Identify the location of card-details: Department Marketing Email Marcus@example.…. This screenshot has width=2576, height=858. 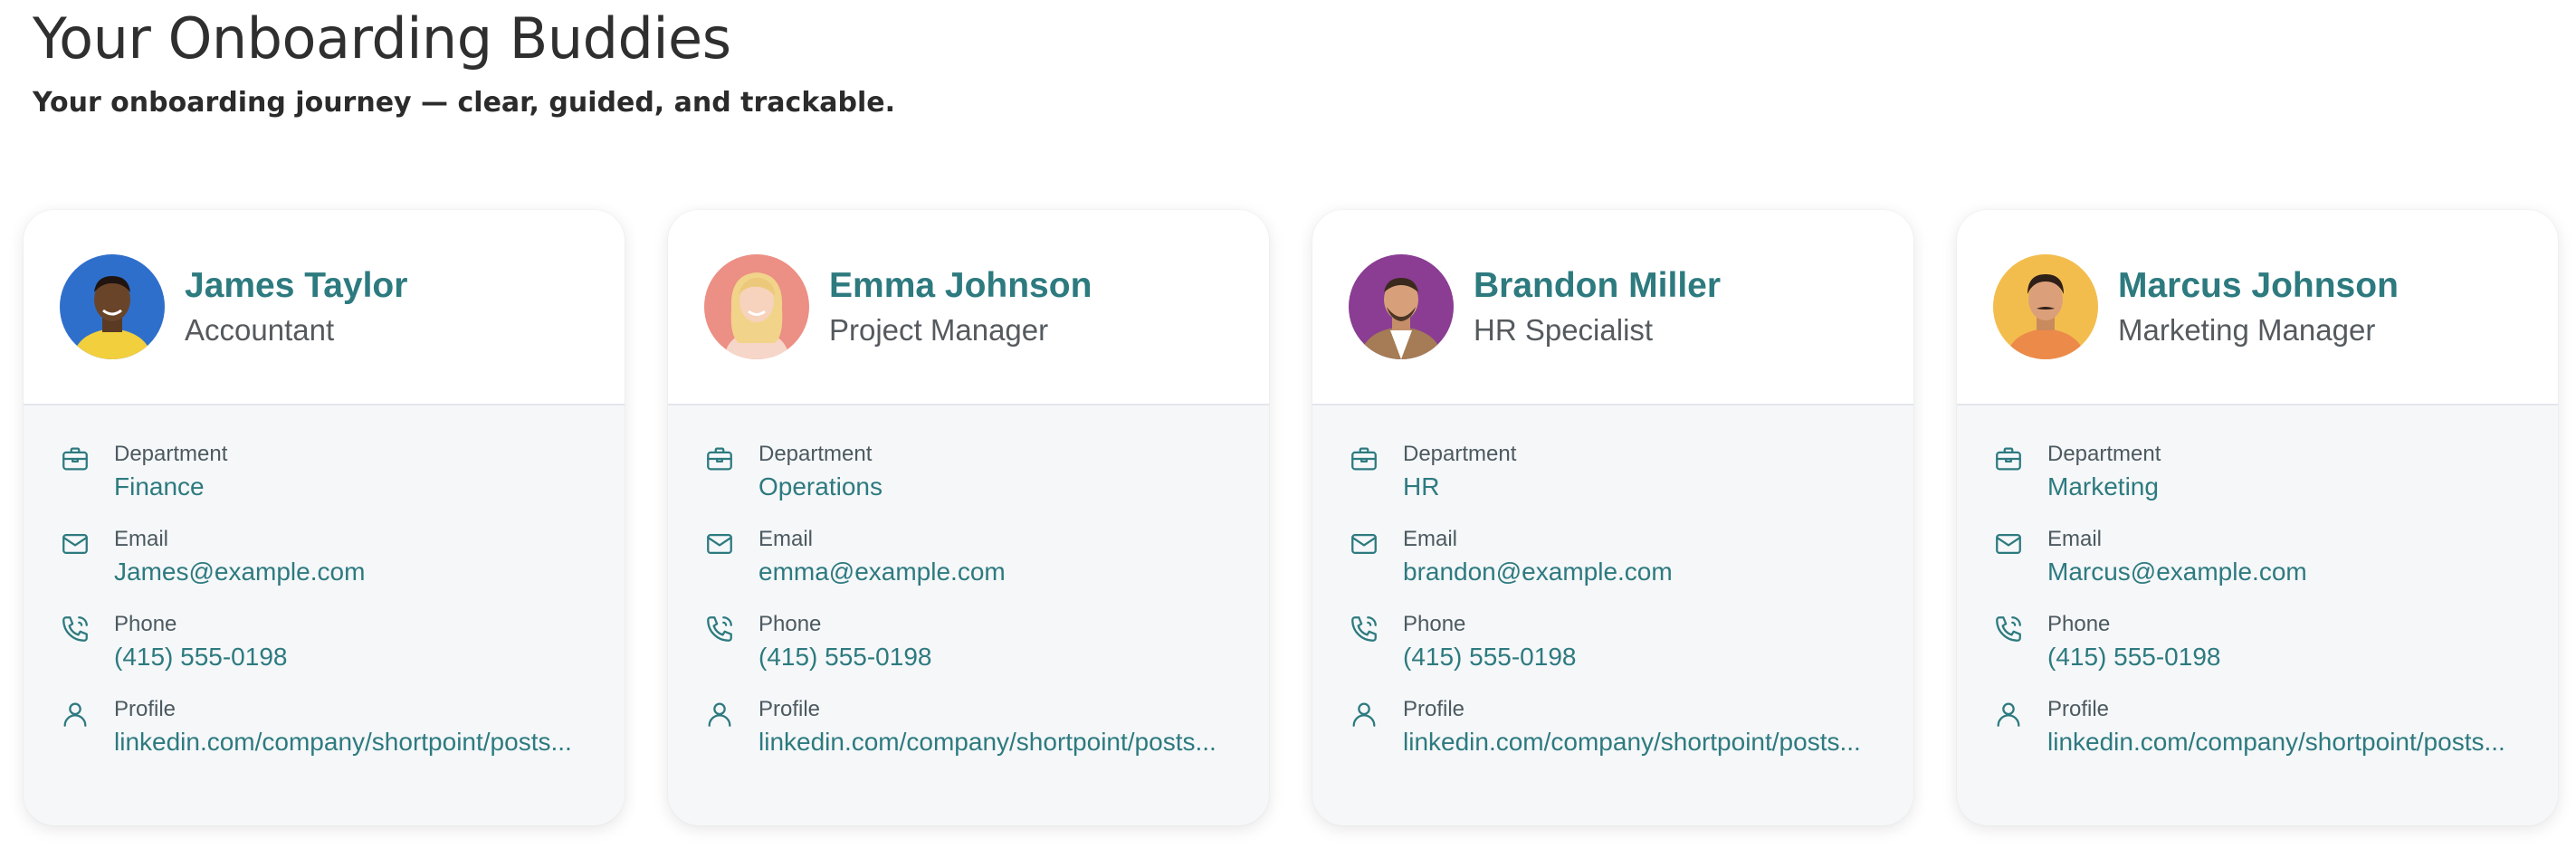
(2257, 593).